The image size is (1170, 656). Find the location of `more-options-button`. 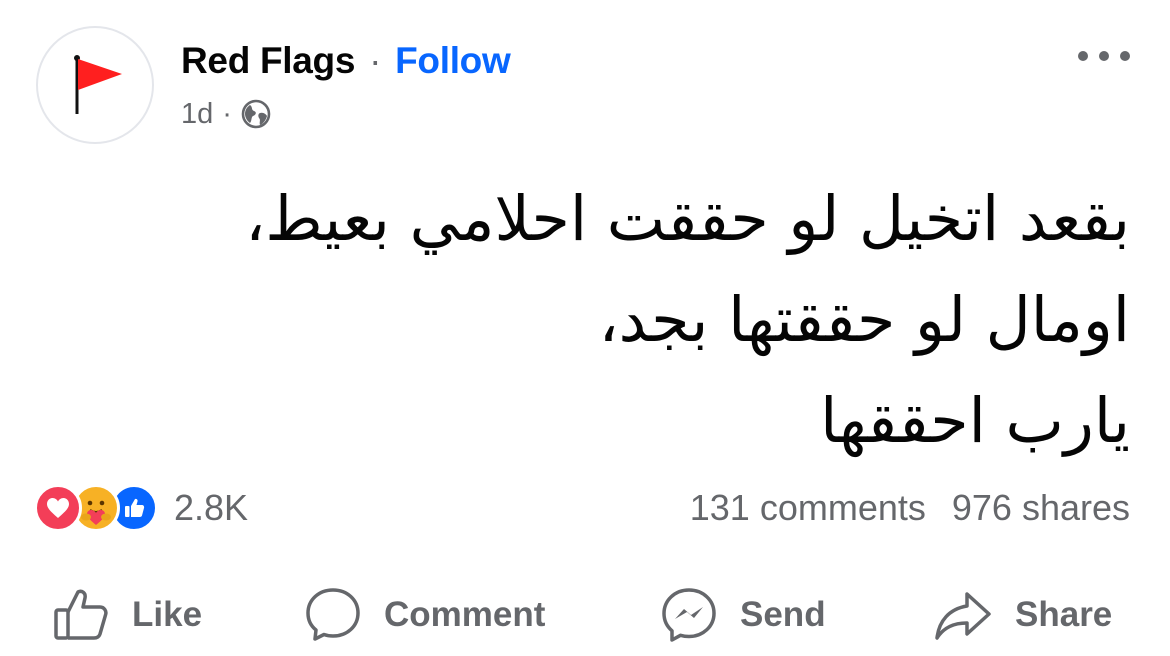

more-options-button is located at coordinates (1104, 56).